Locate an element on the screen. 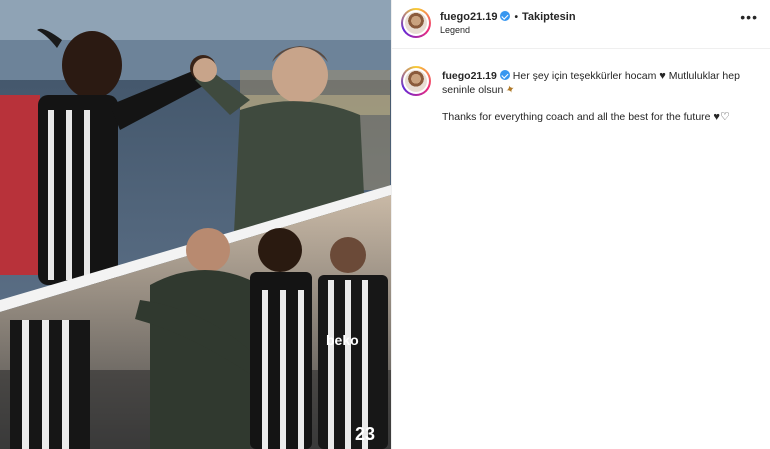 The height and width of the screenshot is (449, 770). jersey-sponsor-text: beko is located at coordinates (342, 340).